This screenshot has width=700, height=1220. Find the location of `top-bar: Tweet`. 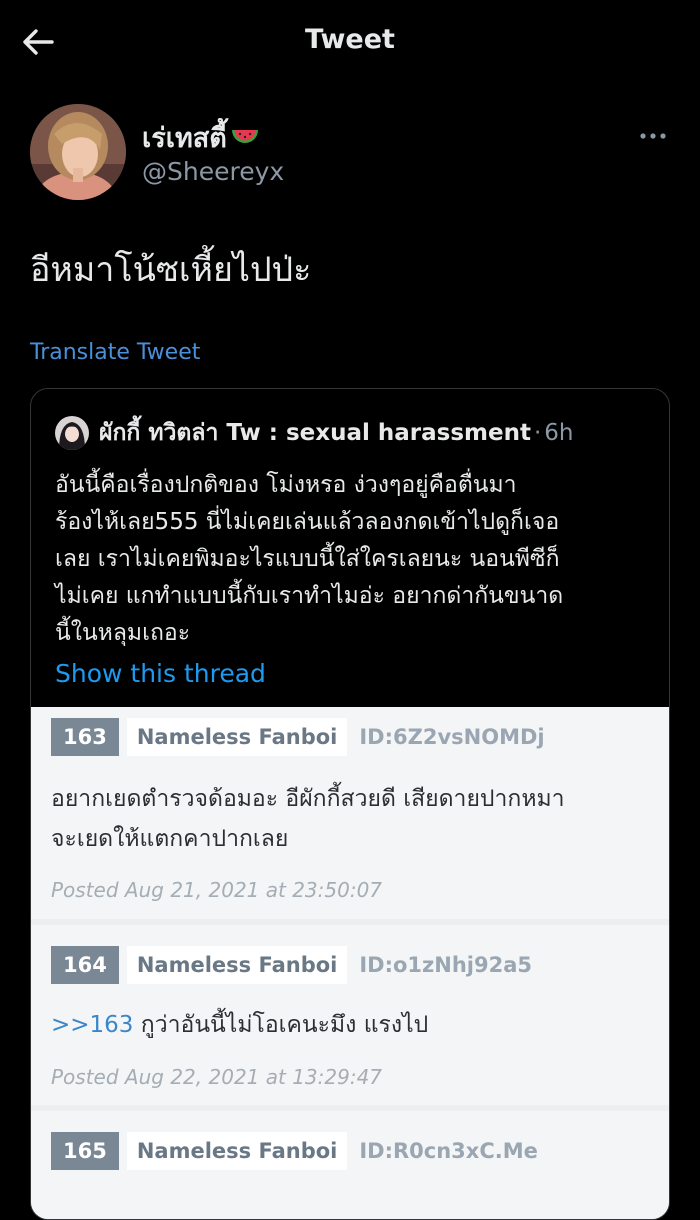

top-bar: Tweet is located at coordinates (350, 42).